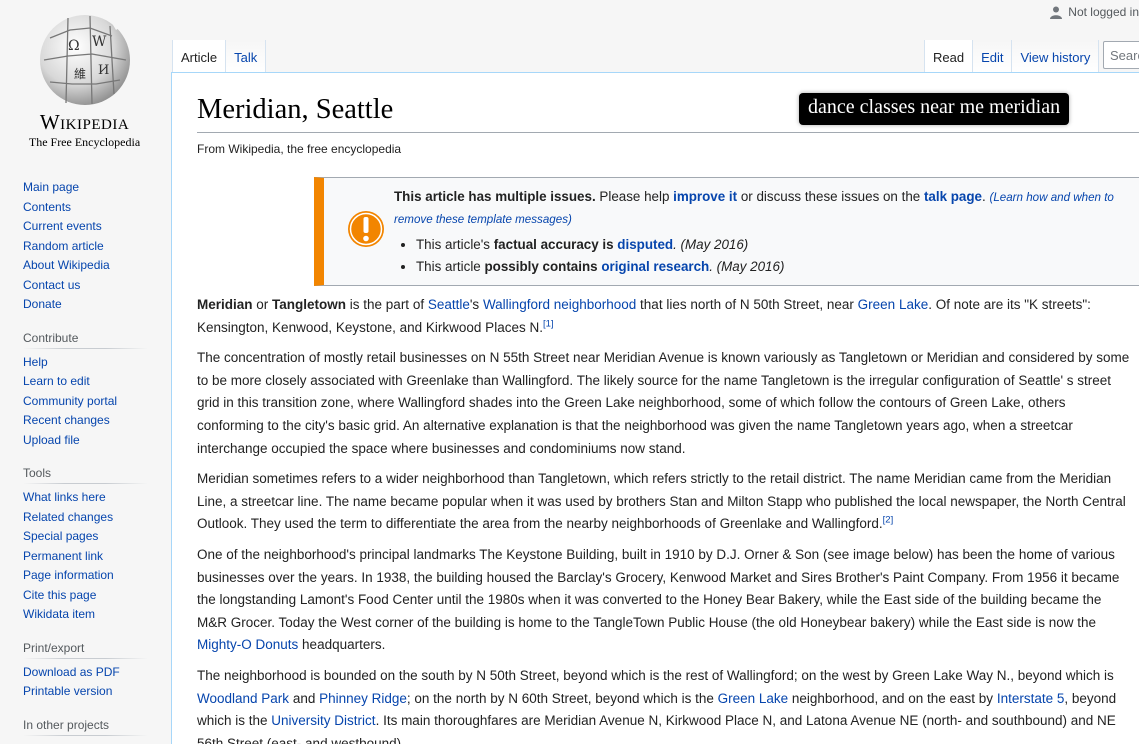 The height and width of the screenshot is (744, 1139). Describe the element at coordinates (262, 305) in the screenshot. I see `p1-text-1: or` at that location.